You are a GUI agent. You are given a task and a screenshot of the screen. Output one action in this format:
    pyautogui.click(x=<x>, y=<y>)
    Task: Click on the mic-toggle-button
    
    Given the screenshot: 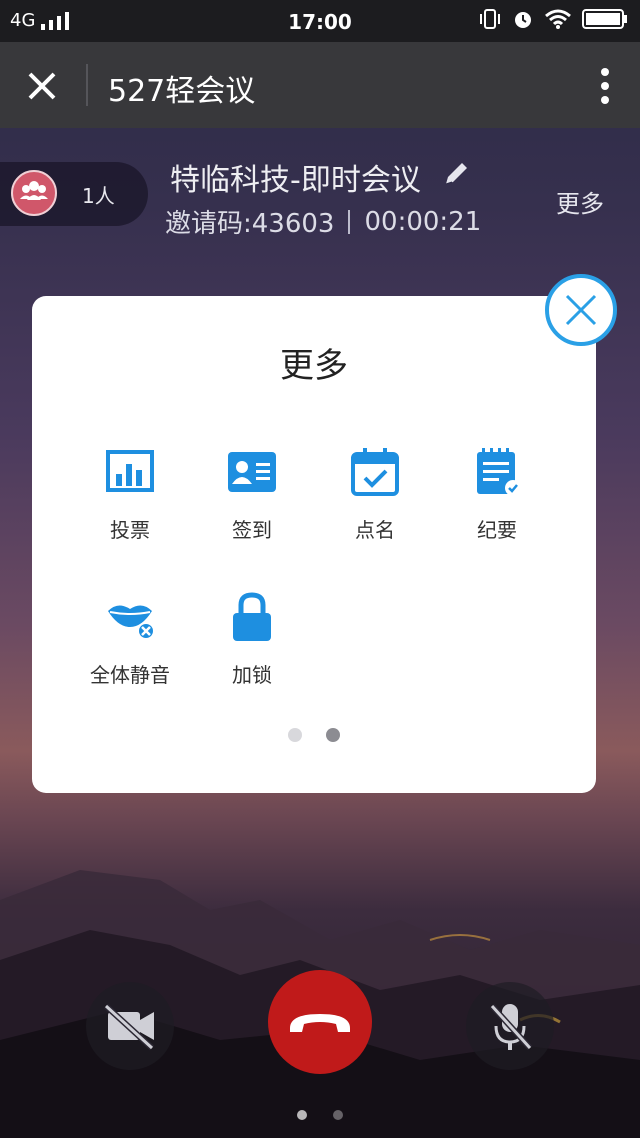 What is the action you would take?
    pyautogui.click(x=510, y=1026)
    